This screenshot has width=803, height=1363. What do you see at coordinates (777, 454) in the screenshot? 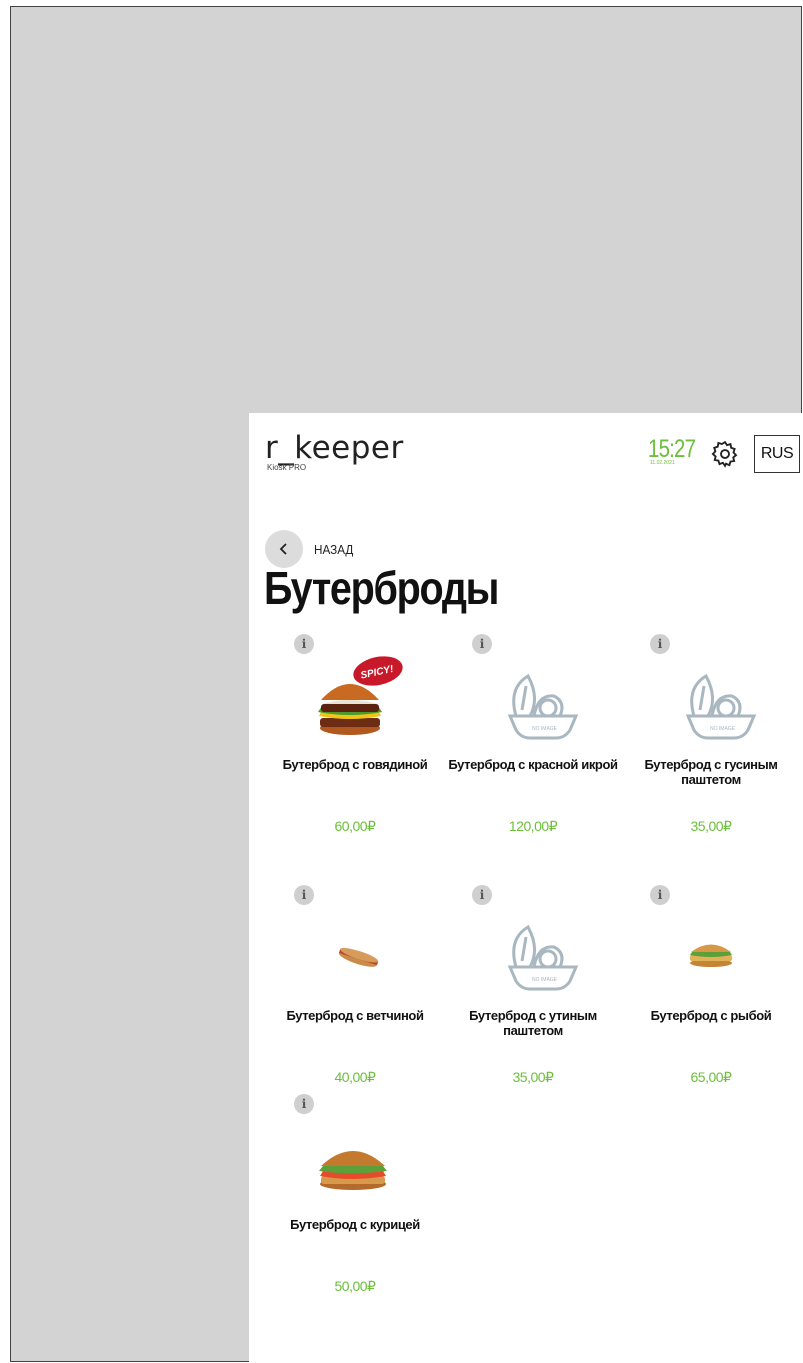
I see `language-button: RUS` at bounding box center [777, 454].